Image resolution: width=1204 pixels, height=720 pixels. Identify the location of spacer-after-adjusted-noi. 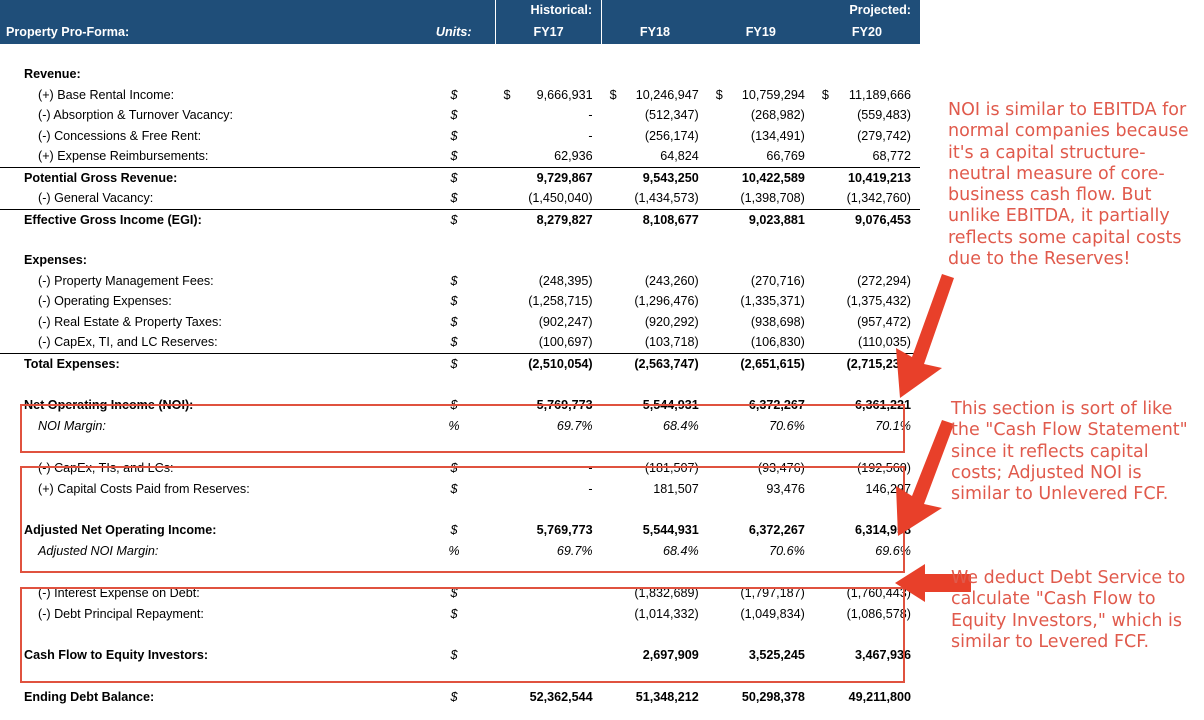
(460, 572).